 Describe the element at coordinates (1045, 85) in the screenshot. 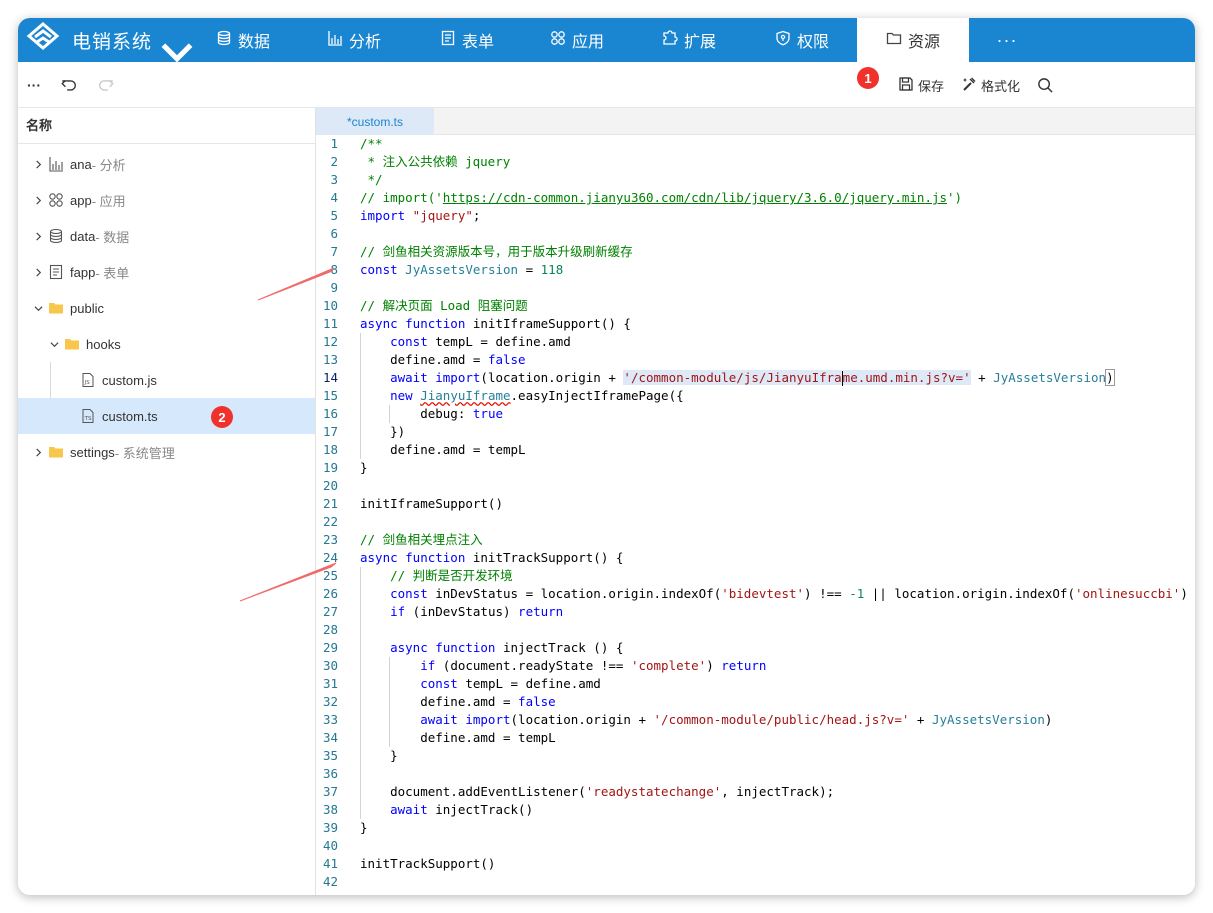

I see `search-icon` at that location.